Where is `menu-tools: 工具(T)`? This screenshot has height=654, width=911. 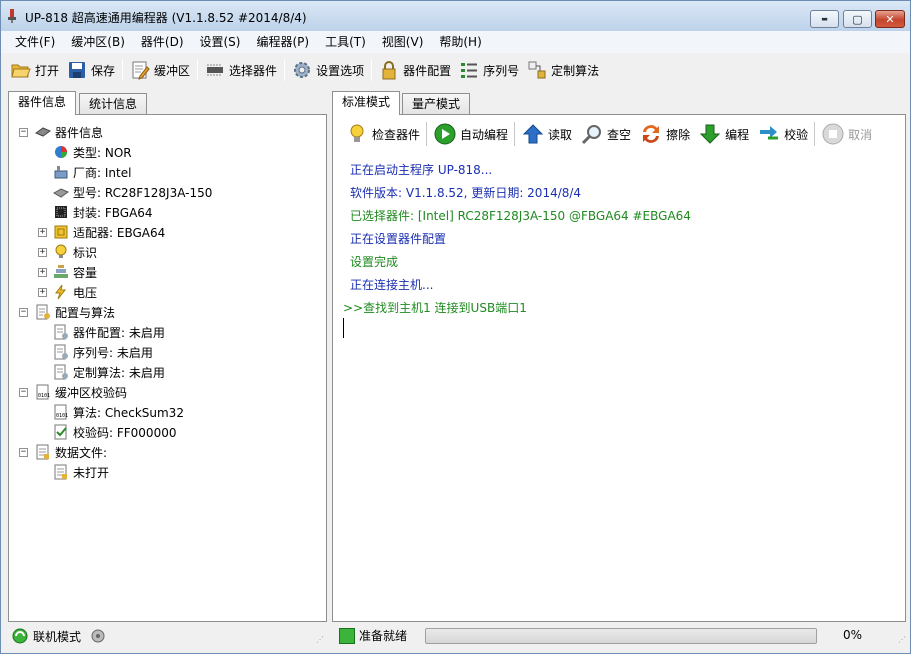 menu-tools: 工具(T) is located at coordinates (345, 42).